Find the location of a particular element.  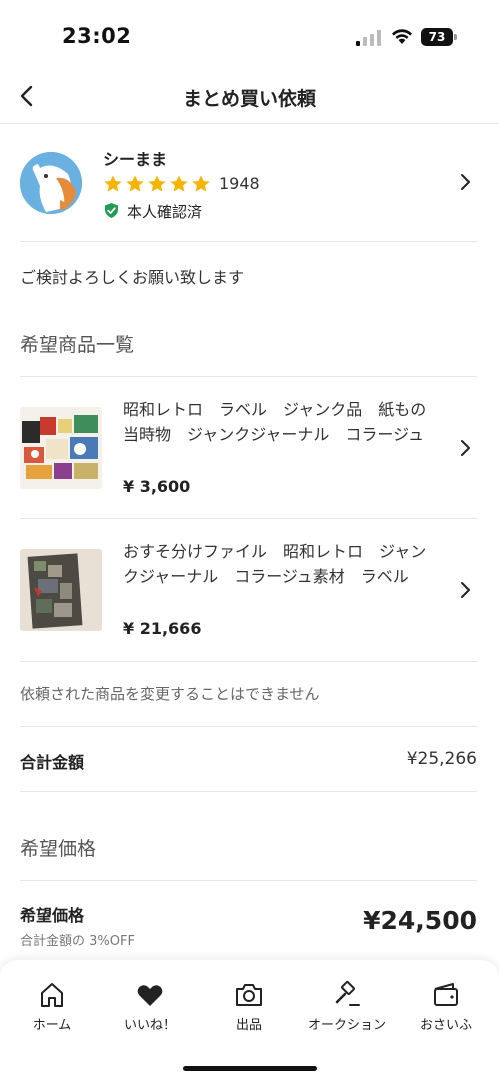

avatar is located at coordinates (51, 183).